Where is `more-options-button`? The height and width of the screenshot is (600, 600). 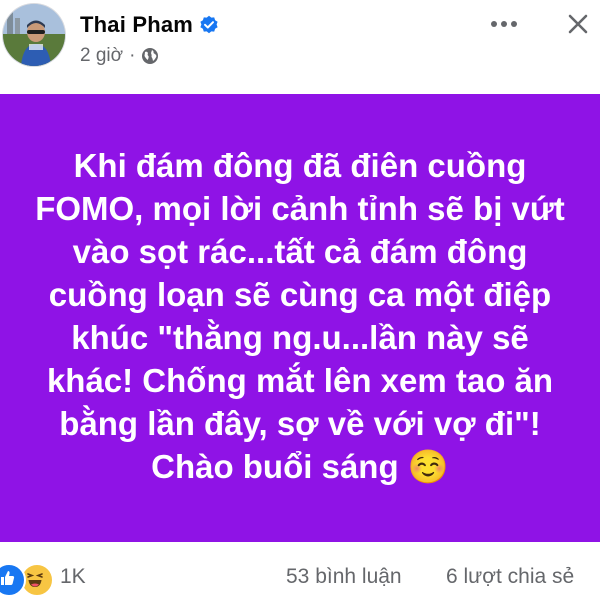 more-options-button is located at coordinates (504, 24).